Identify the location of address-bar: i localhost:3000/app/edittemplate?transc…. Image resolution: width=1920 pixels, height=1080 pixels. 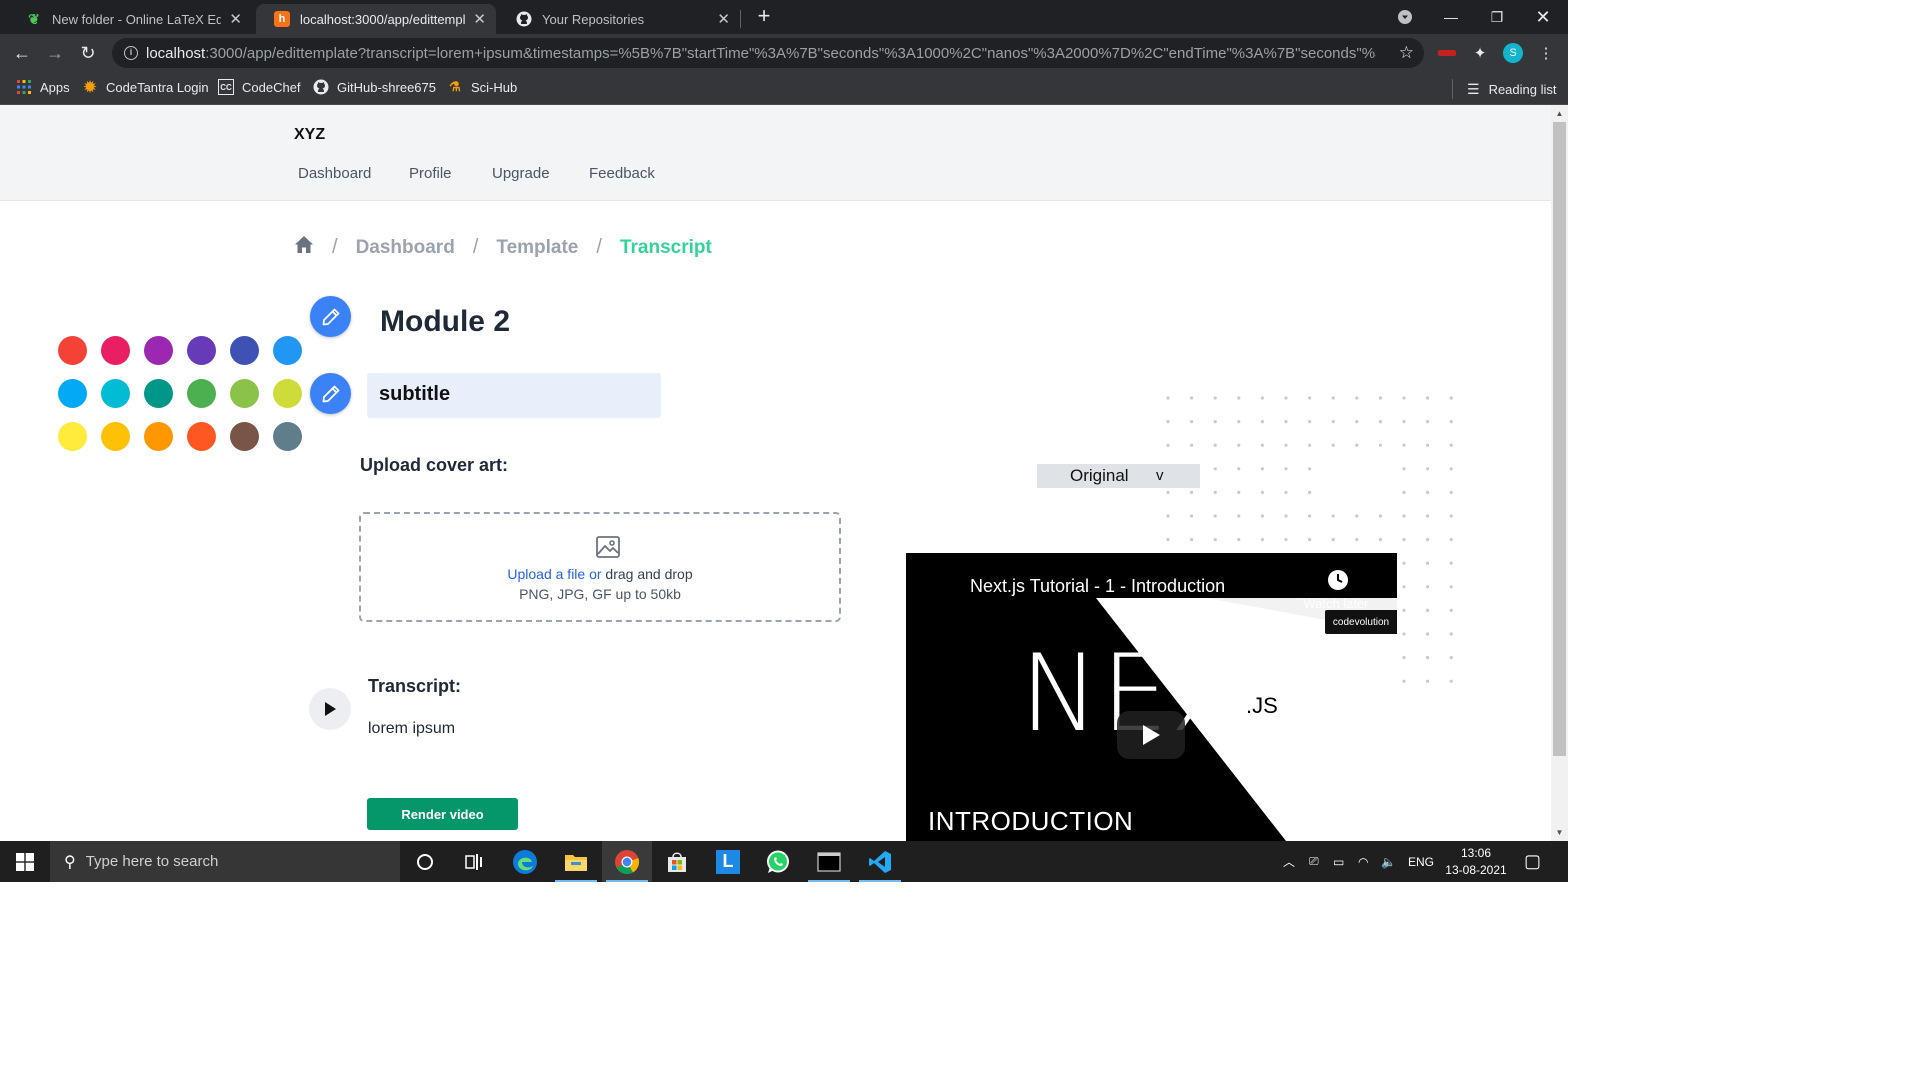
(768, 53).